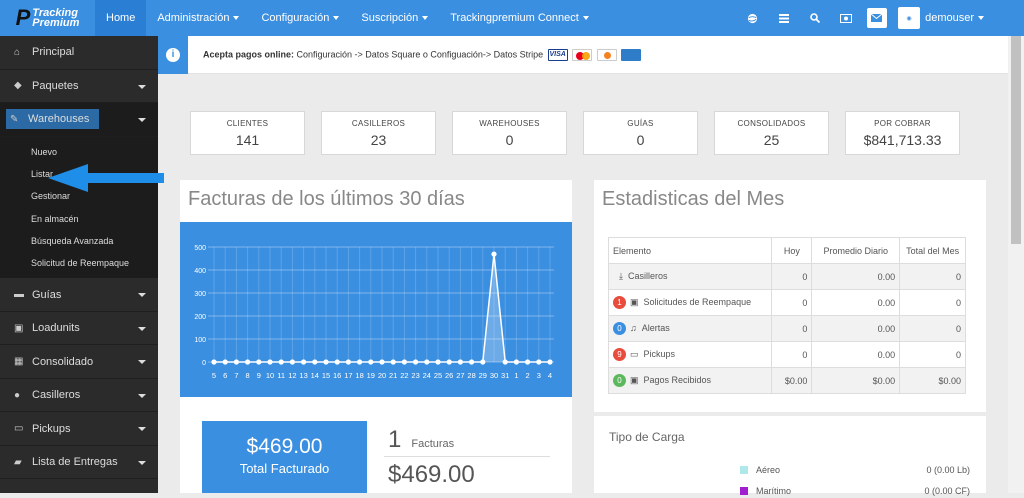 The image size is (1024, 498). What do you see at coordinates (53, 52) in the screenshot?
I see `sidebar-item-label: Principal` at bounding box center [53, 52].